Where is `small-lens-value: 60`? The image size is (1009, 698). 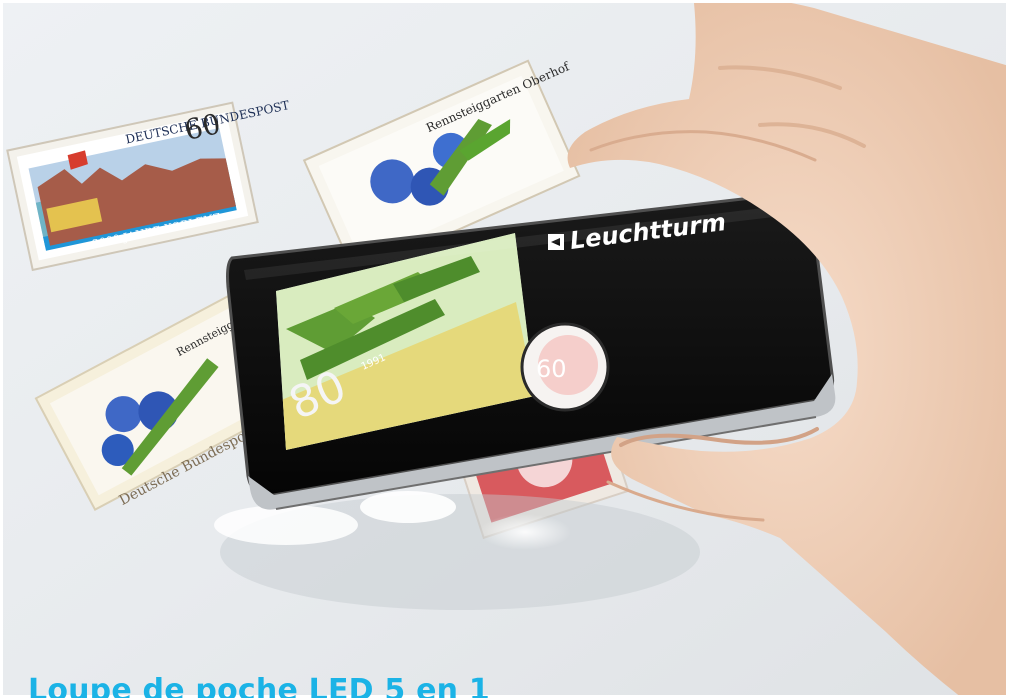
small-lens-value: 60 is located at coordinates (551, 369).